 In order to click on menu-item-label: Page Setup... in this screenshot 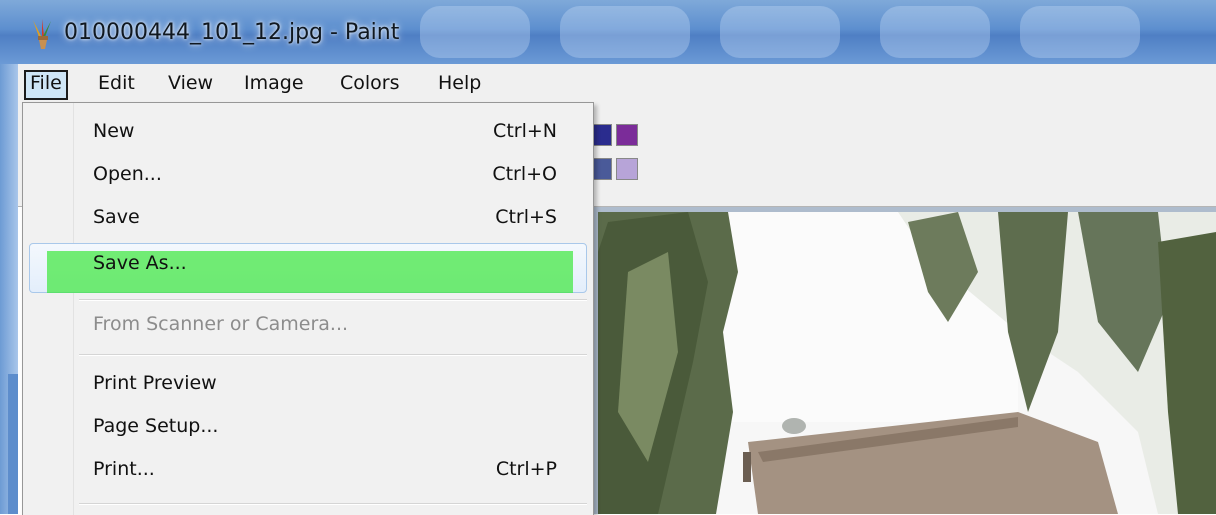, I will do `click(156, 426)`.